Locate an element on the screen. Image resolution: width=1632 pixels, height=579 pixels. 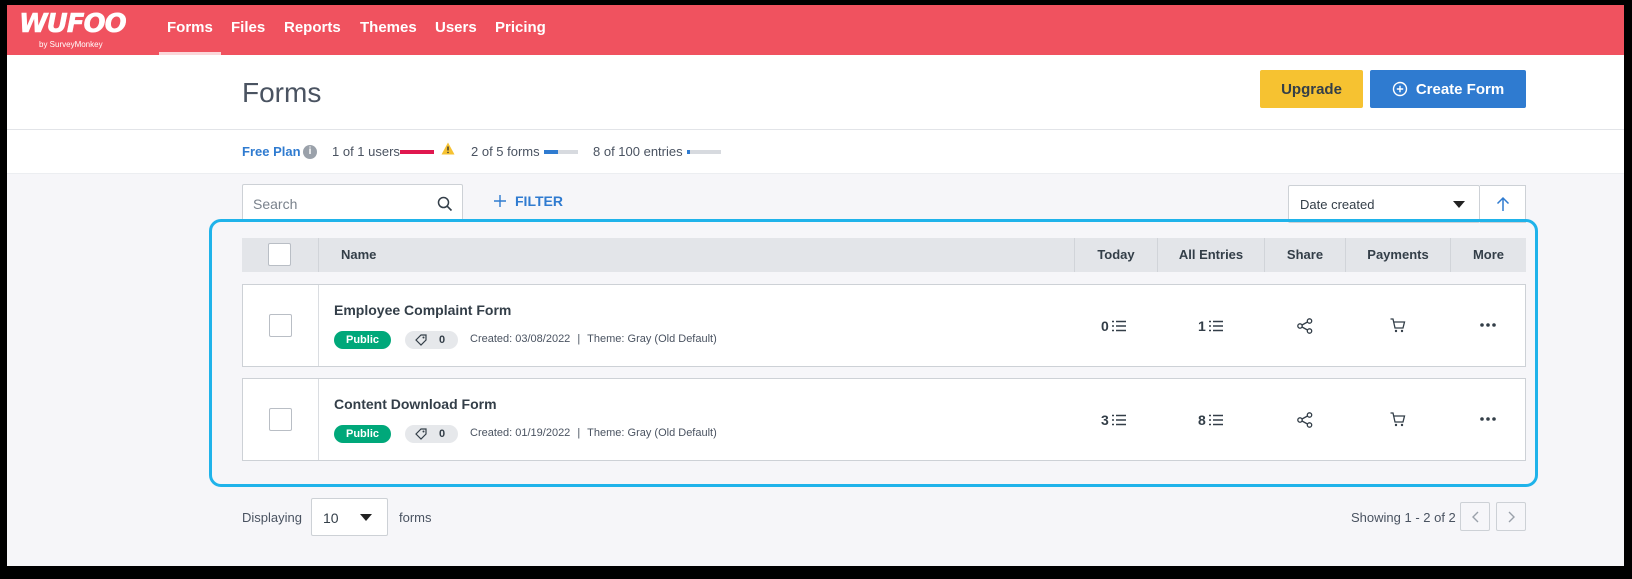
column-header-today: Today is located at coordinates (1116, 254).